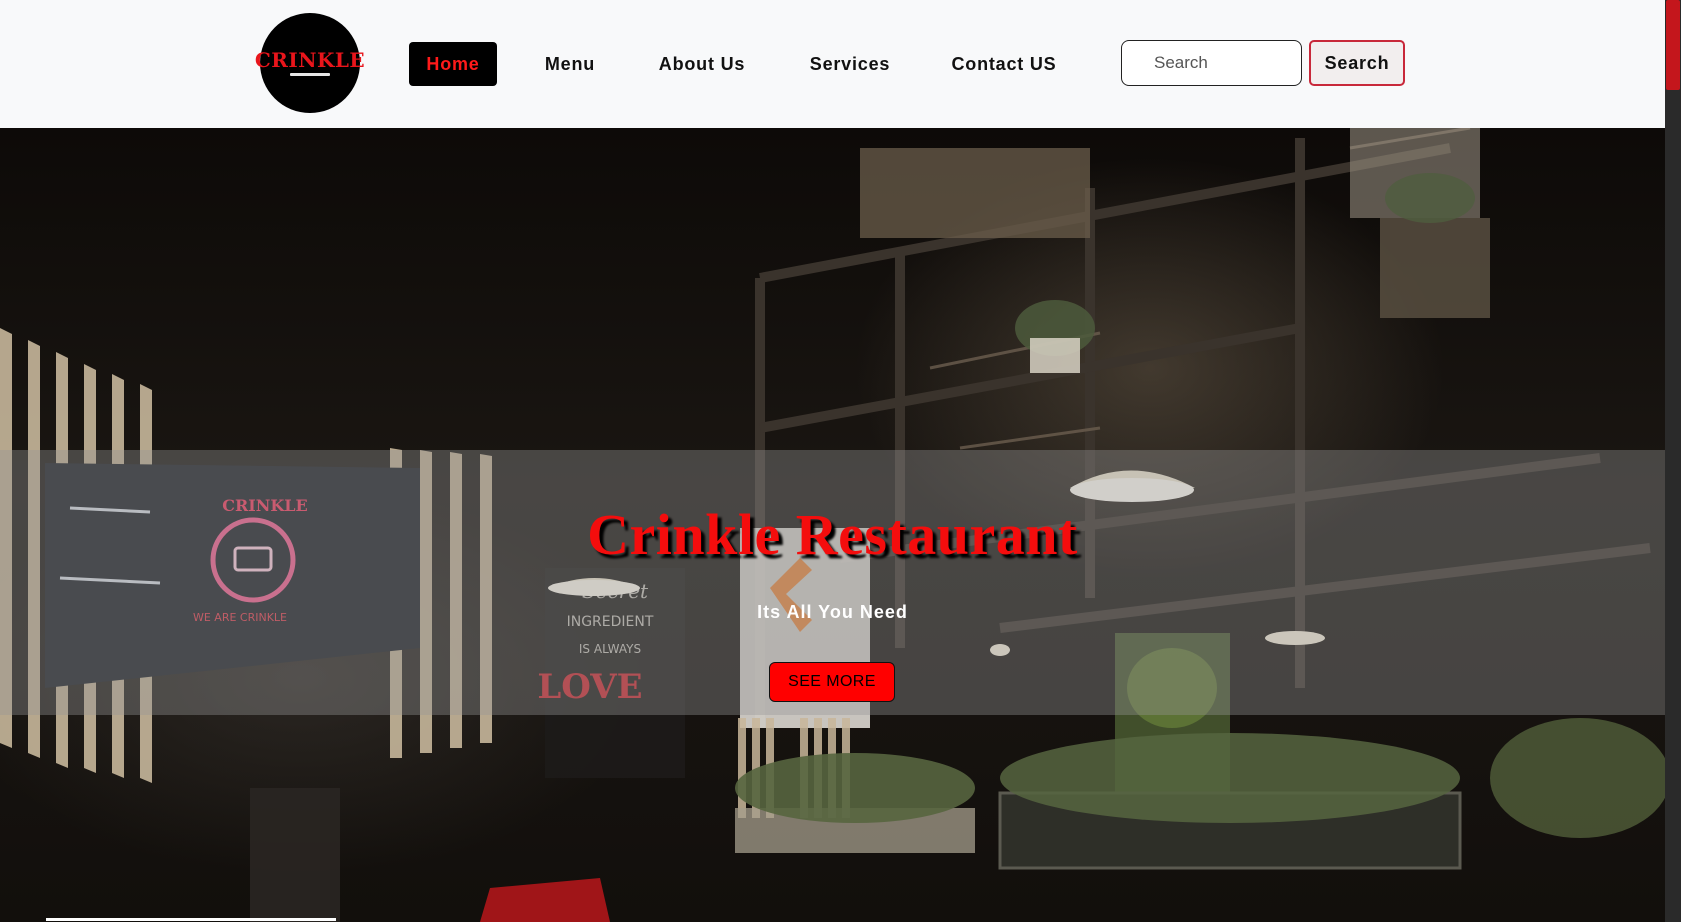  What do you see at coordinates (310, 60) in the screenshot?
I see `logo-text: CRINKLE` at bounding box center [310, 60].